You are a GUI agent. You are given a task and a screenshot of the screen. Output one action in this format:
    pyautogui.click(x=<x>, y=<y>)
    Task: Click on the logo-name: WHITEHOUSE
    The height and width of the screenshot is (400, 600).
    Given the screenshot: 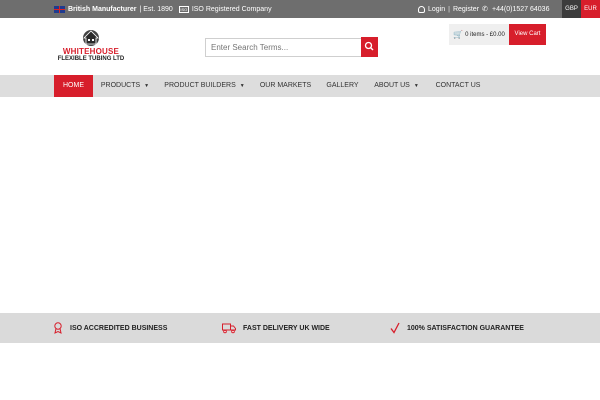 What is the action you would take?
    pyautogui.click(x=91, y=51)
    